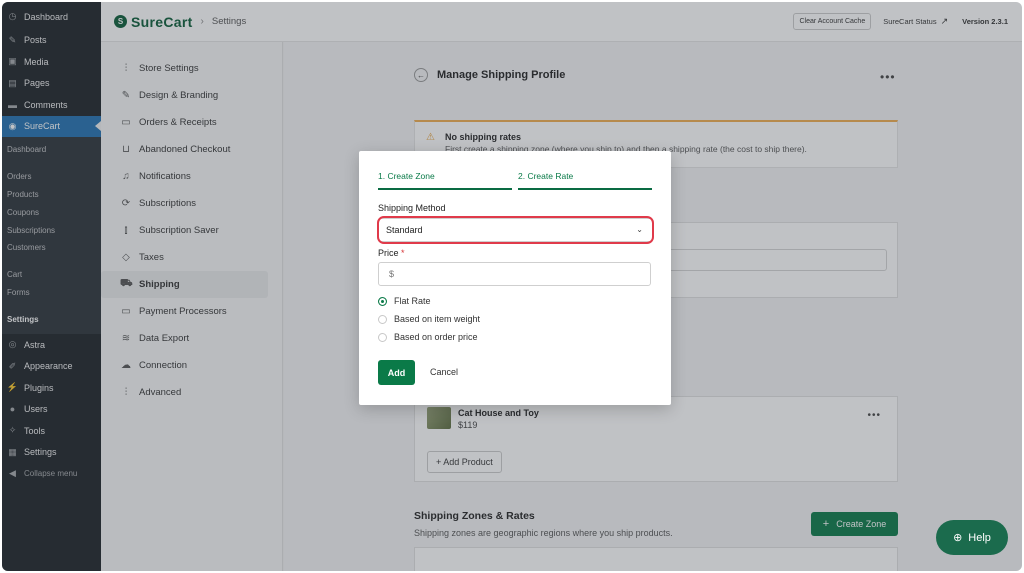  Describe the element at coordinates (445, 189) in the screenshot. I see `step1-progress-bar` at that location.